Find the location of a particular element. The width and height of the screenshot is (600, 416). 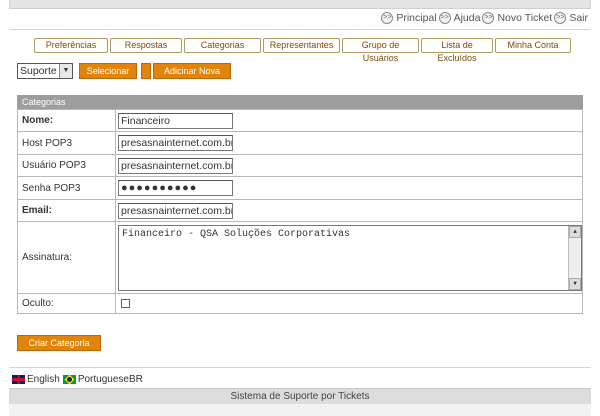

uk-flag-icon is located at coordinates (18, 379).